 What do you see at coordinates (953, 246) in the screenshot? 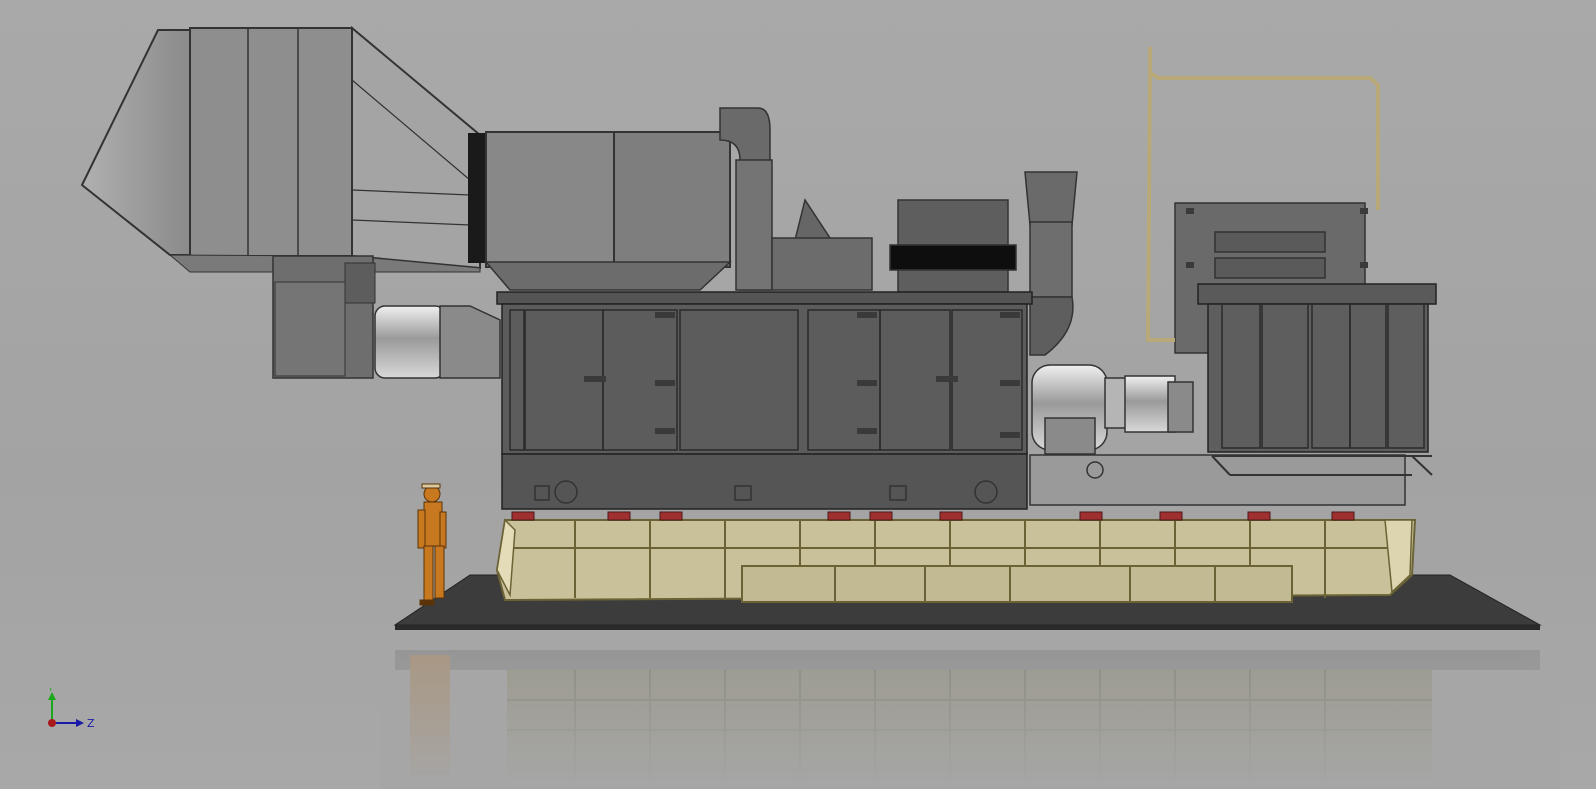
I see `vent-unit-center` at bounding box center [953, 246].